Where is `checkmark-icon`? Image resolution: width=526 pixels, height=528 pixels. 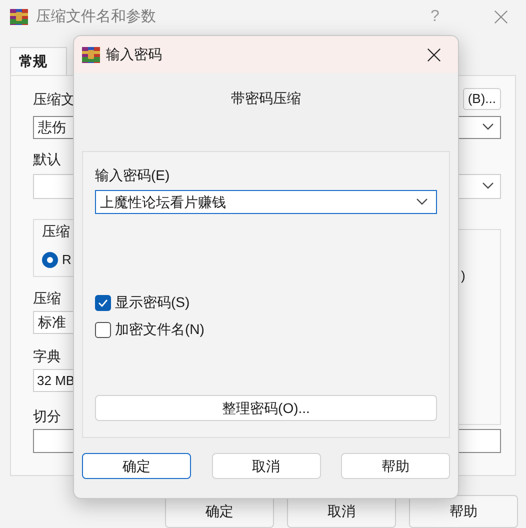
checkmark-icon is located at coordinates (103, 302).